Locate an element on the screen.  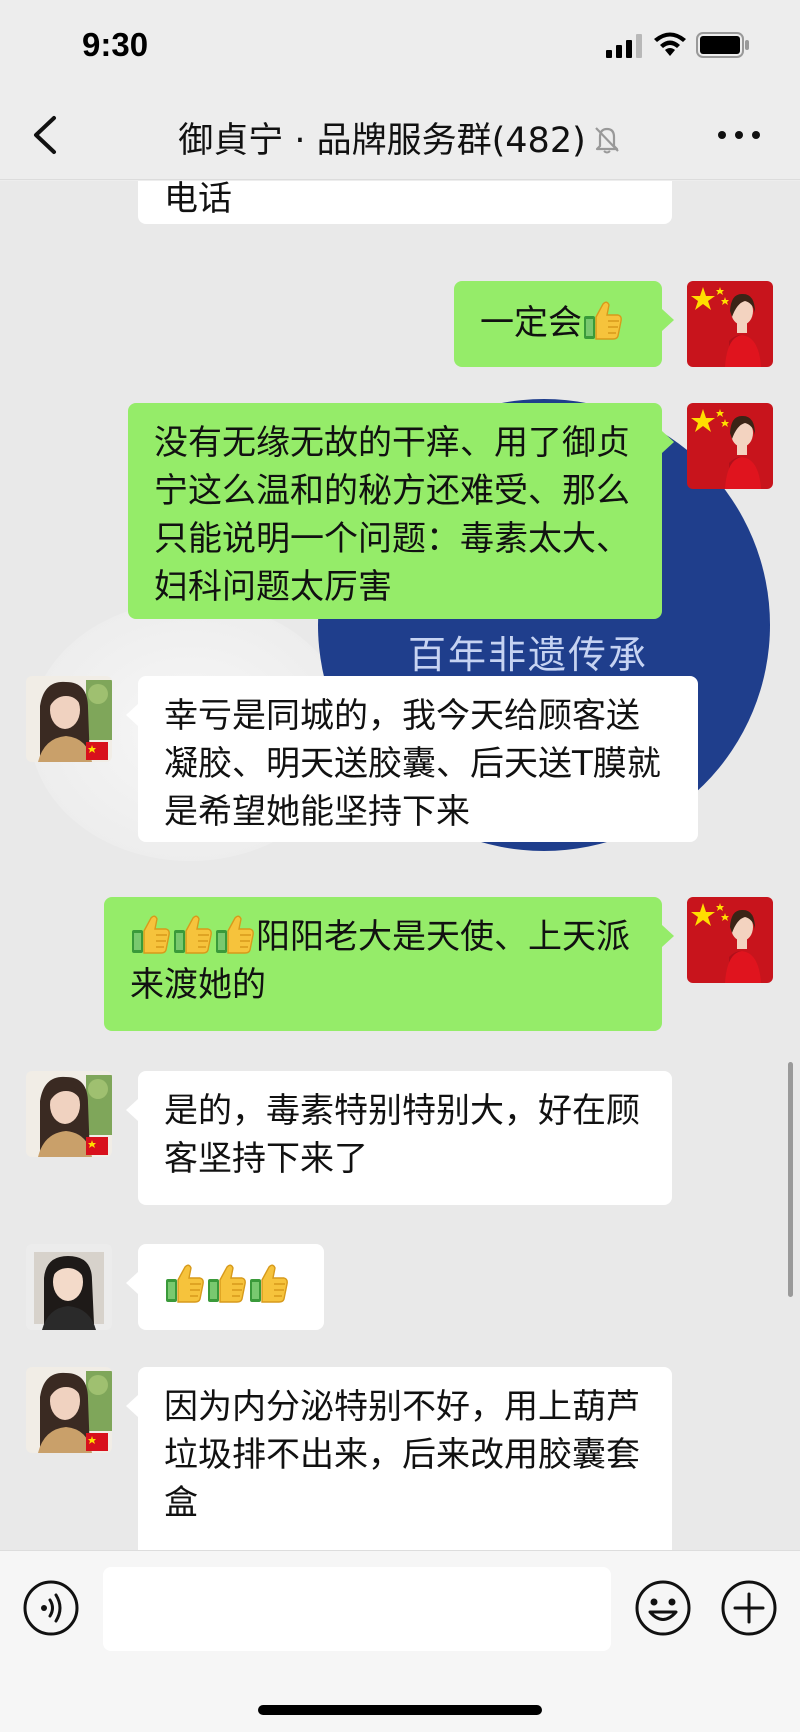
chat-title: 御貞宁 · 品牌服务群(482) is located at coordinates (400, 137).